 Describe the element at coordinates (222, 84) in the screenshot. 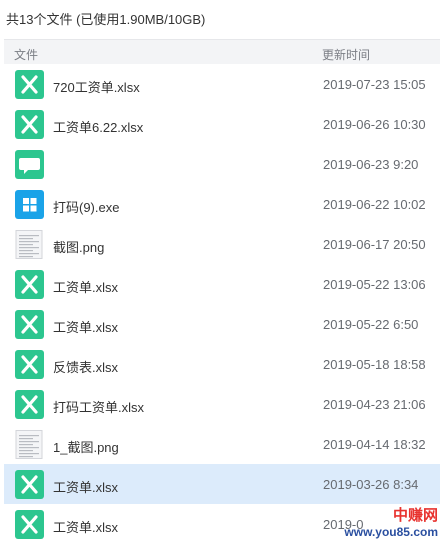

I see `file-row: 720工资单.xlsx 2019-07-23 15:05` at that location.